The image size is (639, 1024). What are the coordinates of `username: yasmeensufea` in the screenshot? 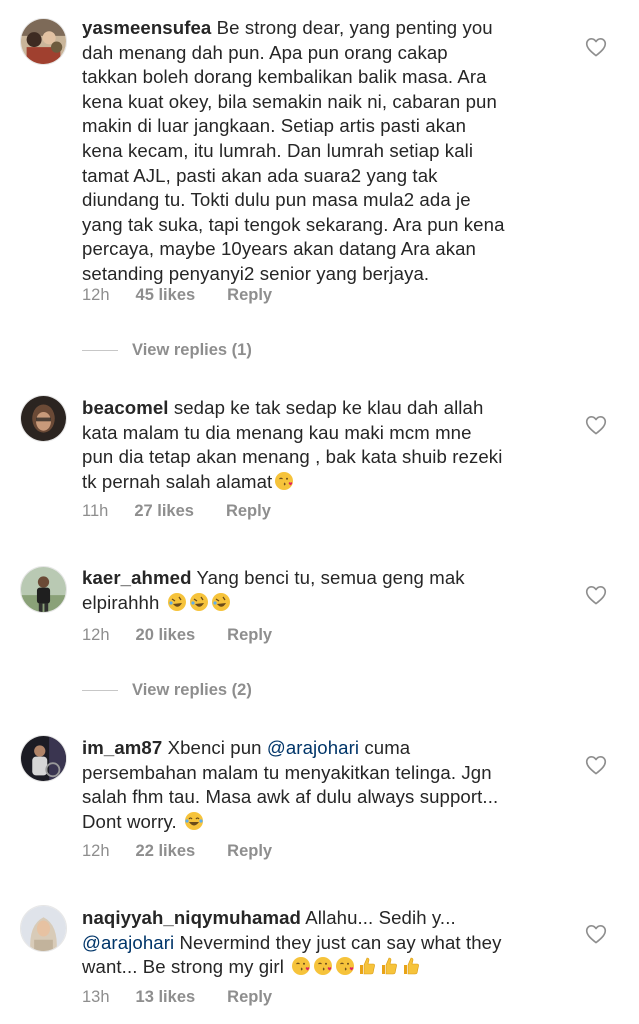 It's located at (146, 27).